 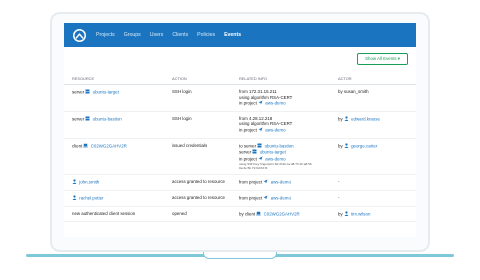 I want to click on ssh-fingerprint-line: 0a:3e:5b:72:6d:63:f3, so click(x=253, y=168).